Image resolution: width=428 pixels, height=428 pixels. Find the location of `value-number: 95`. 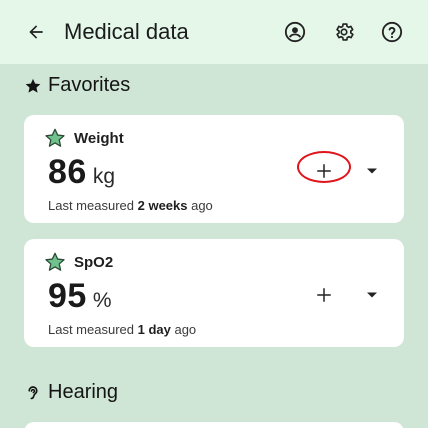

value-number: 95 is located at coordinates (67, 296).